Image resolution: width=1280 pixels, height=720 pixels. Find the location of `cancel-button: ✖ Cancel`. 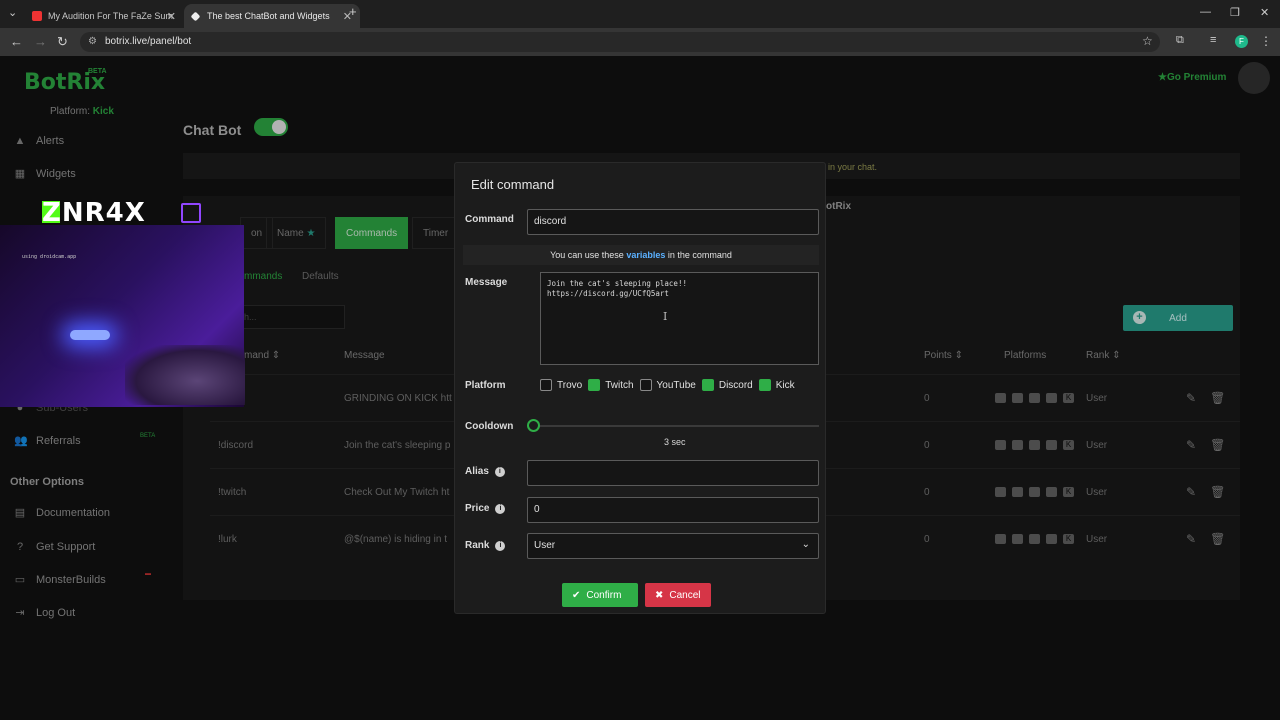

cancel-button: ✖ Cancel is located at coordinates (678, 595).